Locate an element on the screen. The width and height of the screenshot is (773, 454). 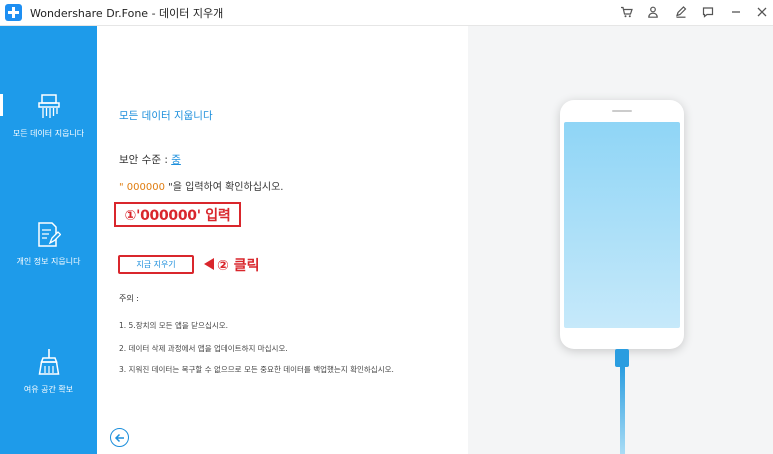
confirm-instruction: " 000000 "을 입력하여 확인하십시오. is located at coordinates (201, 185).